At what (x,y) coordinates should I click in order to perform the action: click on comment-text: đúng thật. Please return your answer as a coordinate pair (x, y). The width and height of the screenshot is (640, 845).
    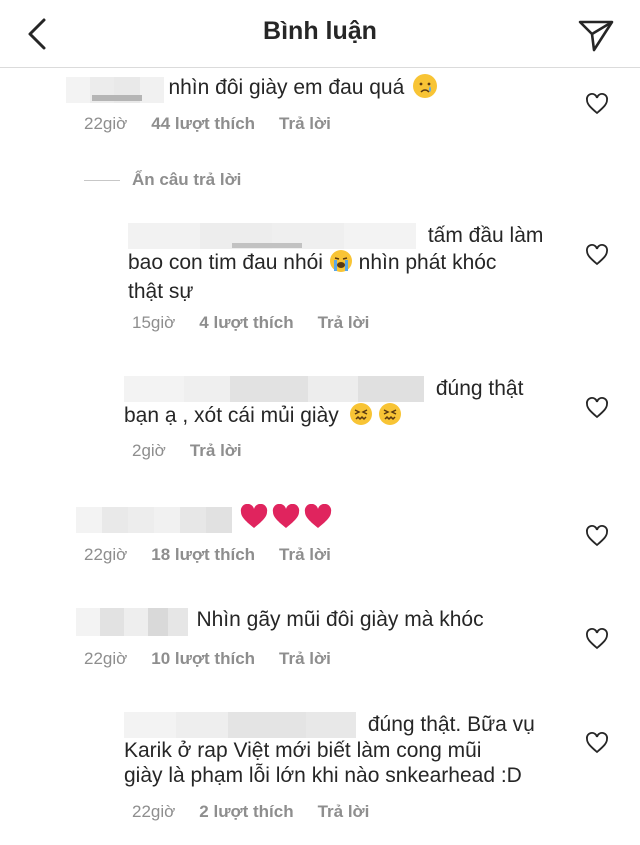
    Looking at the image, I should click on (479, 388).